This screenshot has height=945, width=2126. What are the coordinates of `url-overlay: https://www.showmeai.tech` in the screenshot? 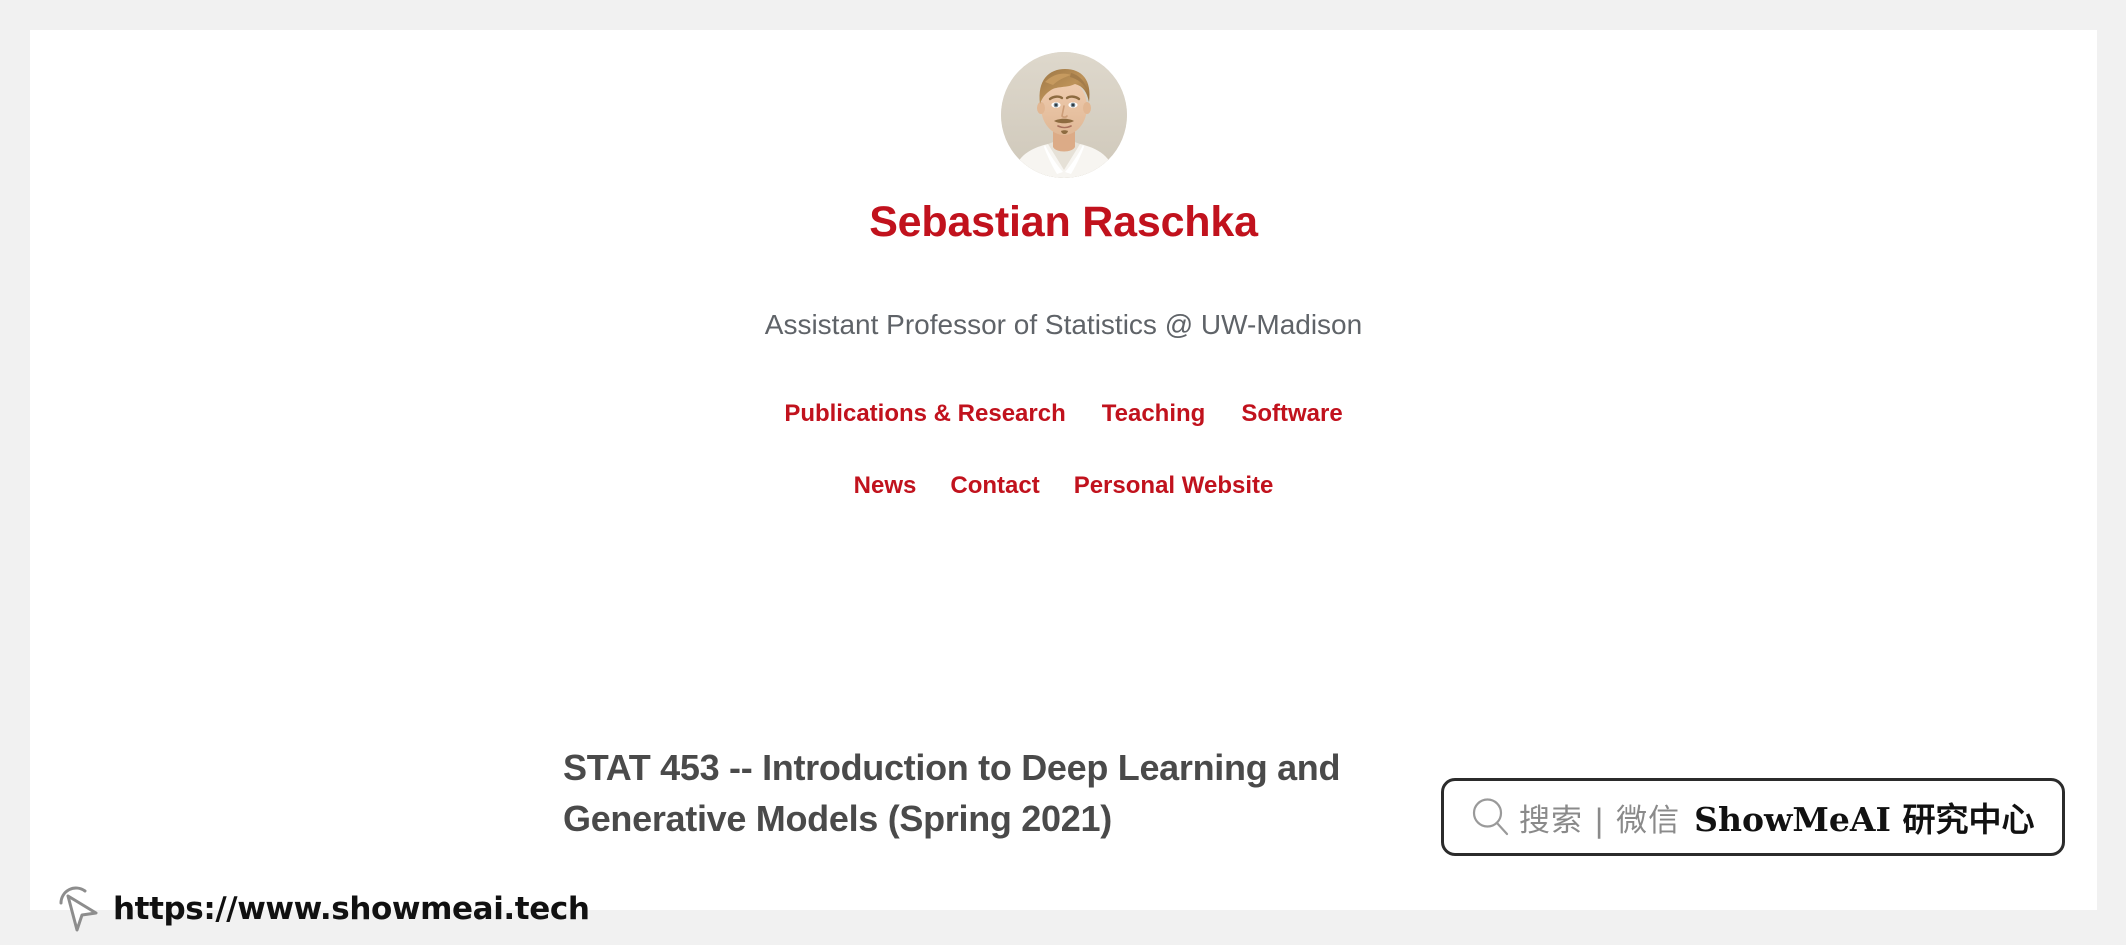 It's located at (322, 908).